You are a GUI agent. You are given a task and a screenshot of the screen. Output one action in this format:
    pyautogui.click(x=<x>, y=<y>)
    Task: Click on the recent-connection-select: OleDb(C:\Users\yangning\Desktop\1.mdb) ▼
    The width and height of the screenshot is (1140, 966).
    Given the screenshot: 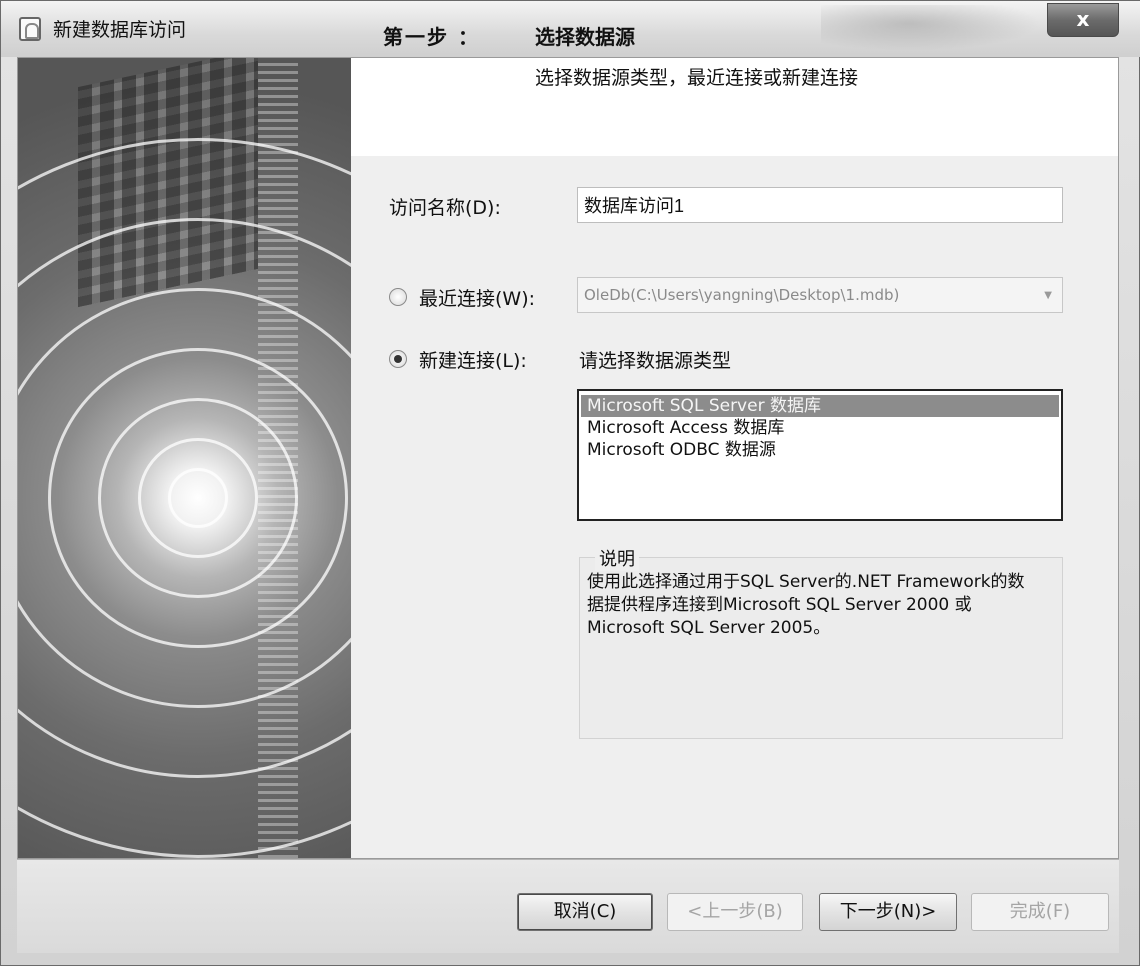 What is the action you would take?
    pyautogui.click(x=820, y=295)
    